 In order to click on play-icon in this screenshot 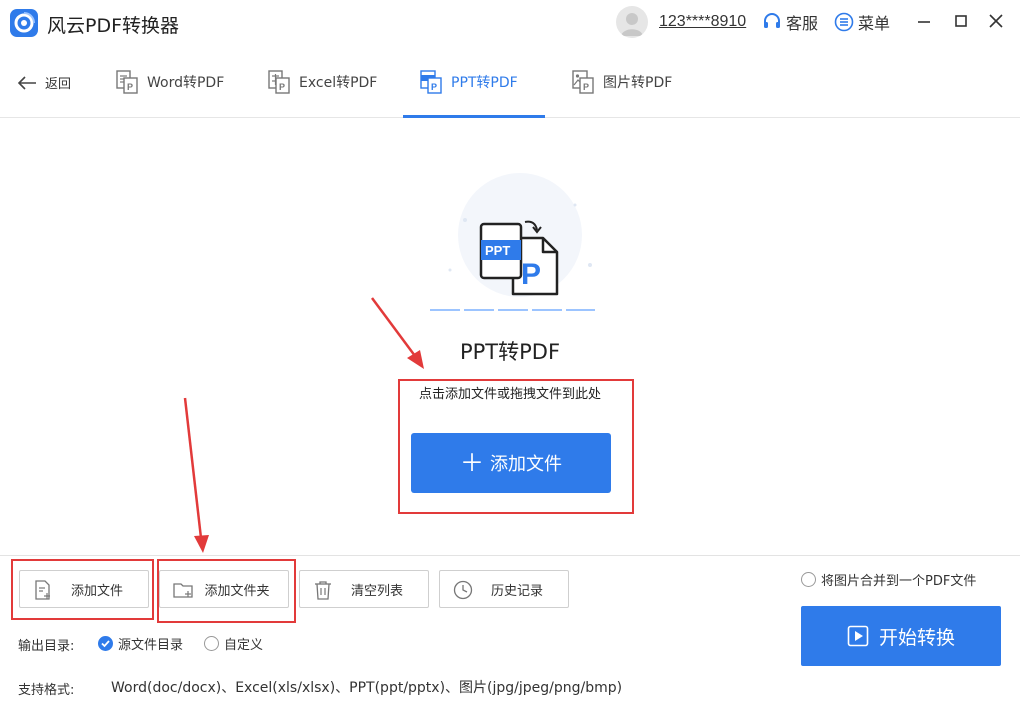, I will do `click(858, 636)`.